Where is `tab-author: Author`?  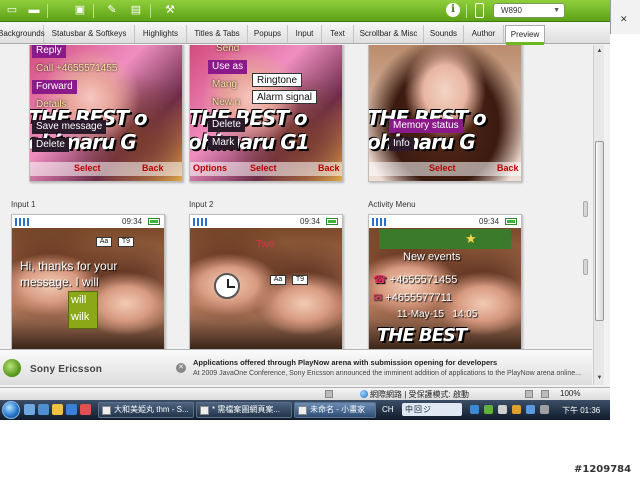 tab-author: Author is located at coordinates (484, 34).